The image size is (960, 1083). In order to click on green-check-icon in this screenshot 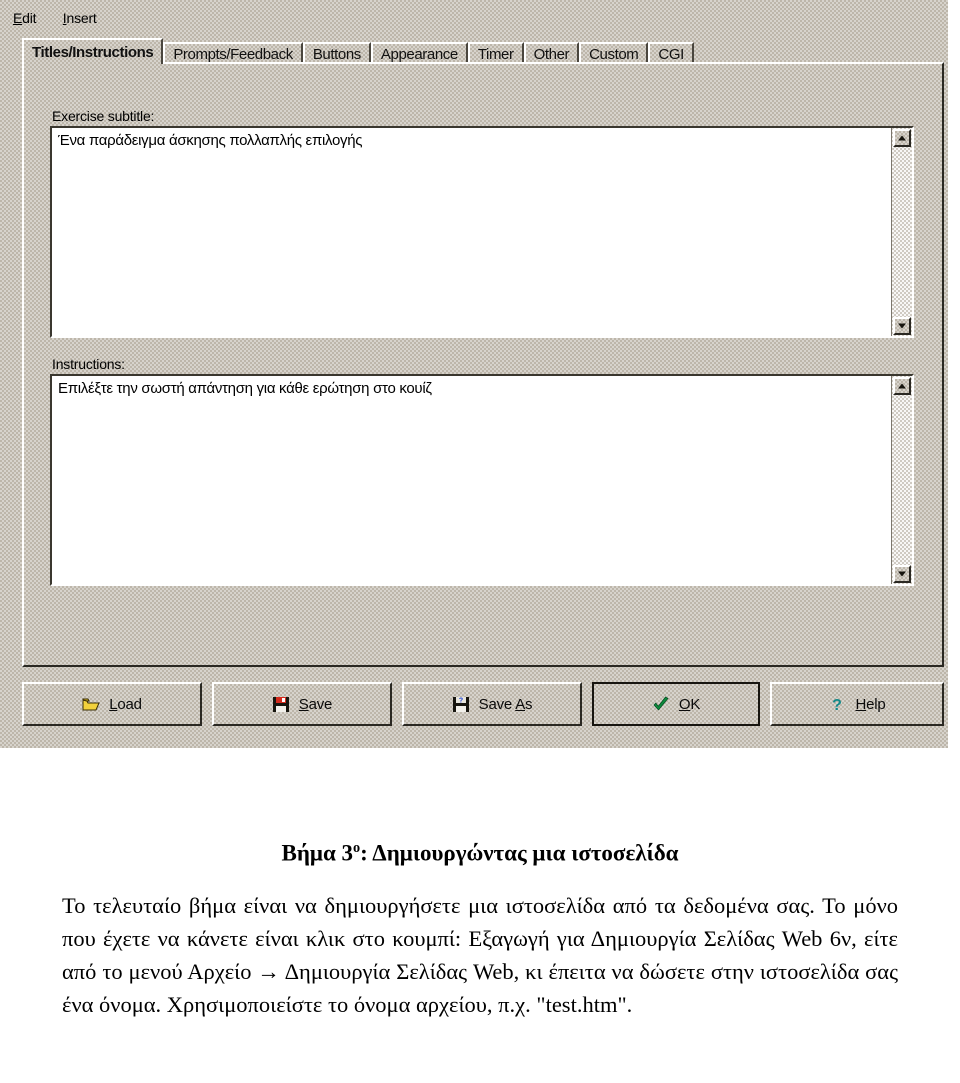, I will do `click(661, 703)`.